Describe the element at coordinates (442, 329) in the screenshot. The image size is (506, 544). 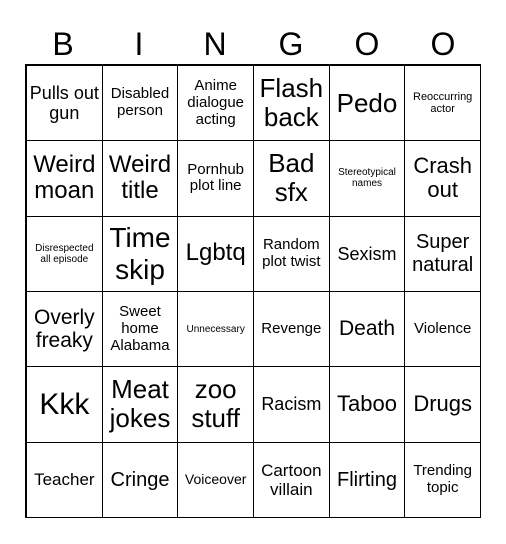
I see `bingo-cell: Violence` at that location.